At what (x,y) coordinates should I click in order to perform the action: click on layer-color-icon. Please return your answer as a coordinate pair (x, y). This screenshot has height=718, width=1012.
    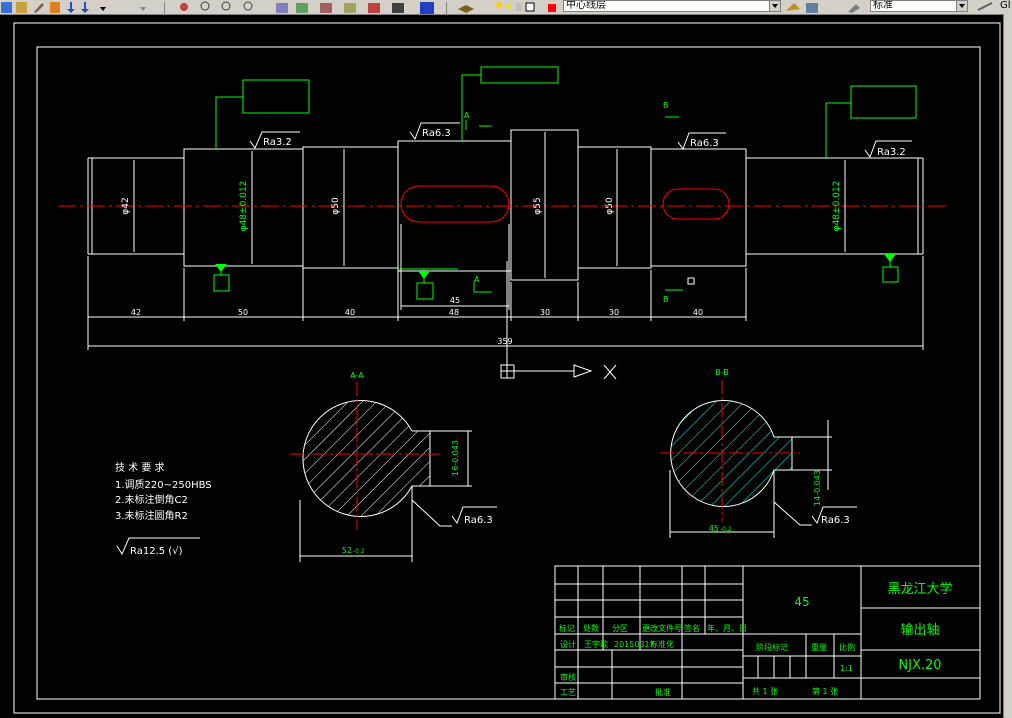
    Looking at the image, I should click on (552, 8).